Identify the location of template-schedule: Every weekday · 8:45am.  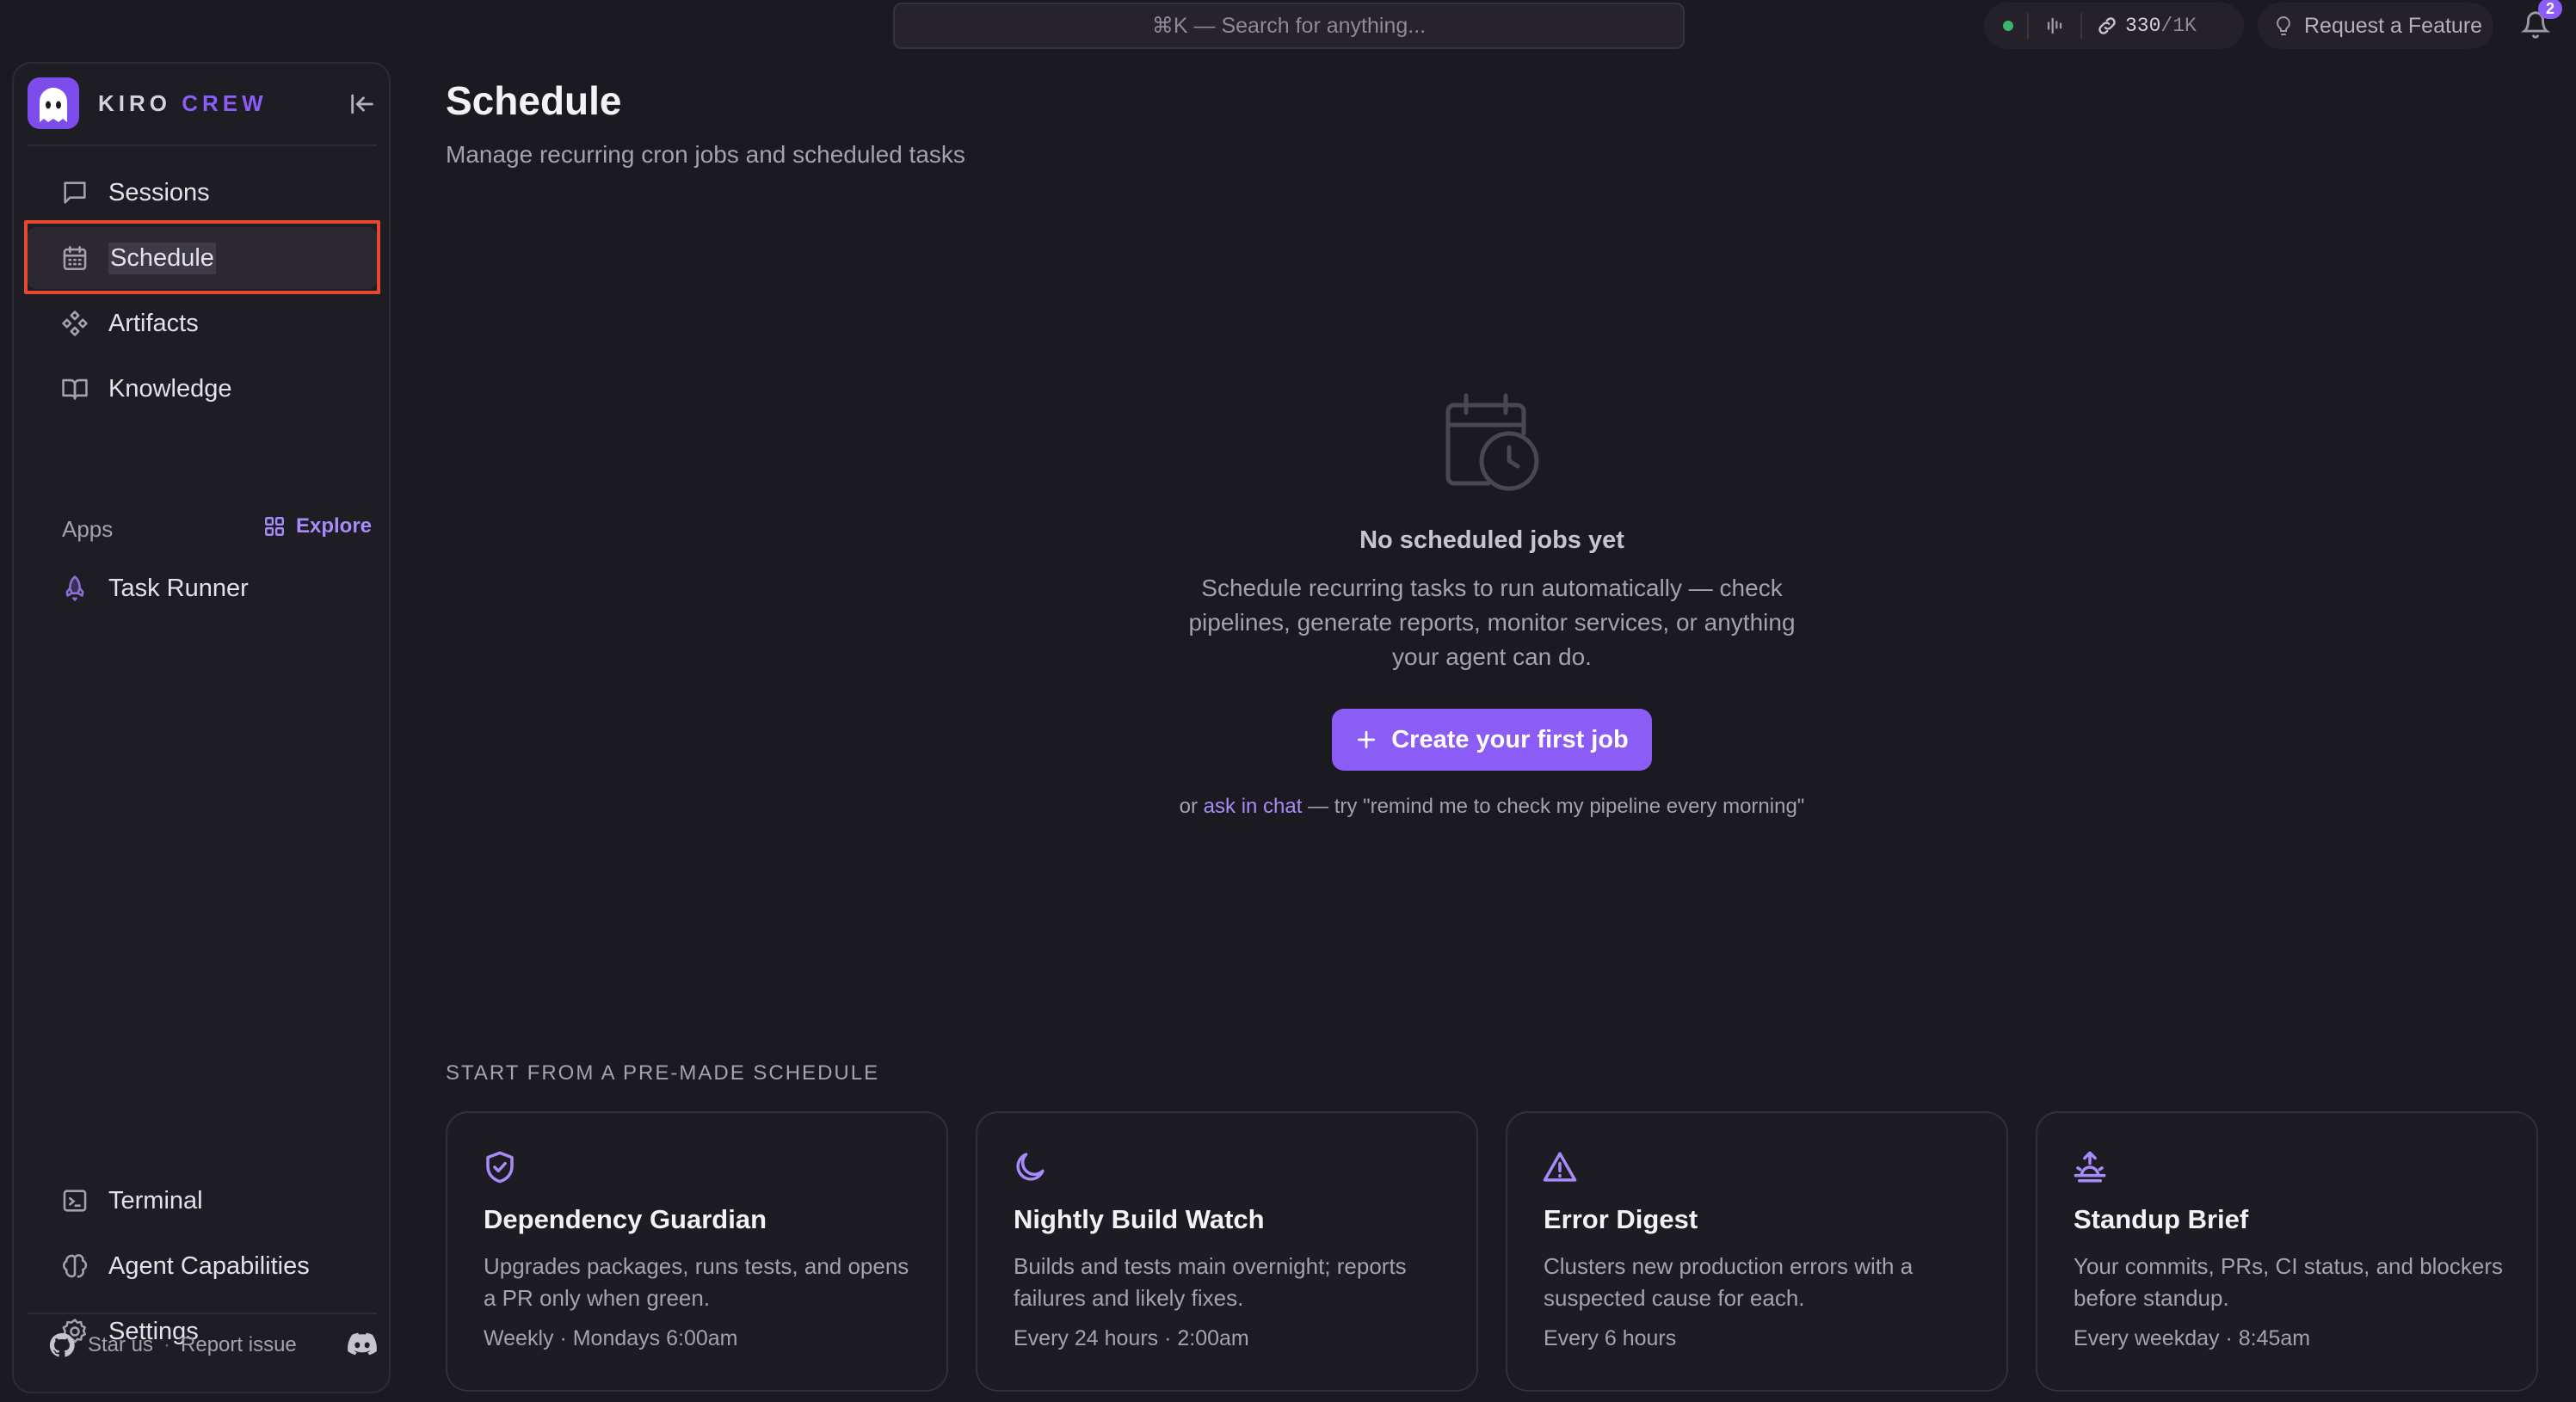
(2193, 1338).